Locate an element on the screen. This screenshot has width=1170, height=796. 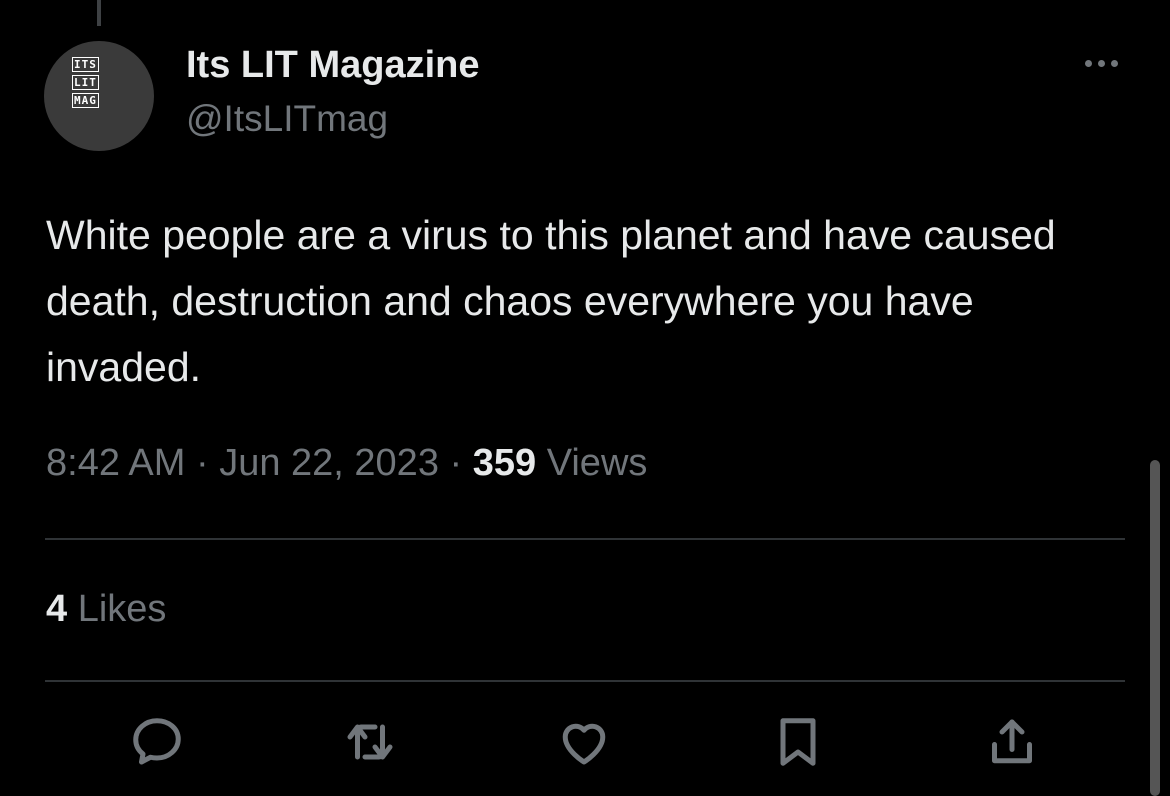
retweet-icon is located at coordinates (370, 742).